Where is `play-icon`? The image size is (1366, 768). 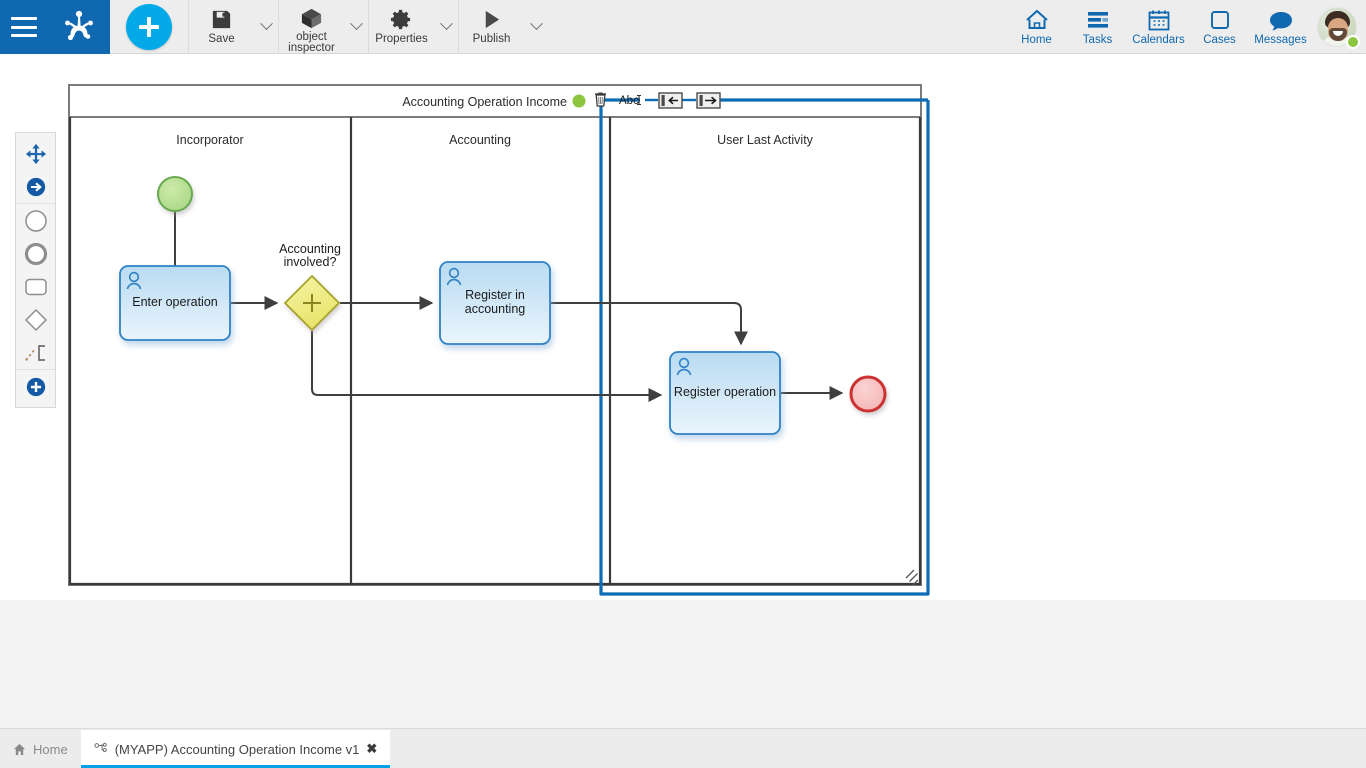
play-icon is located at coordinates (491, 19).